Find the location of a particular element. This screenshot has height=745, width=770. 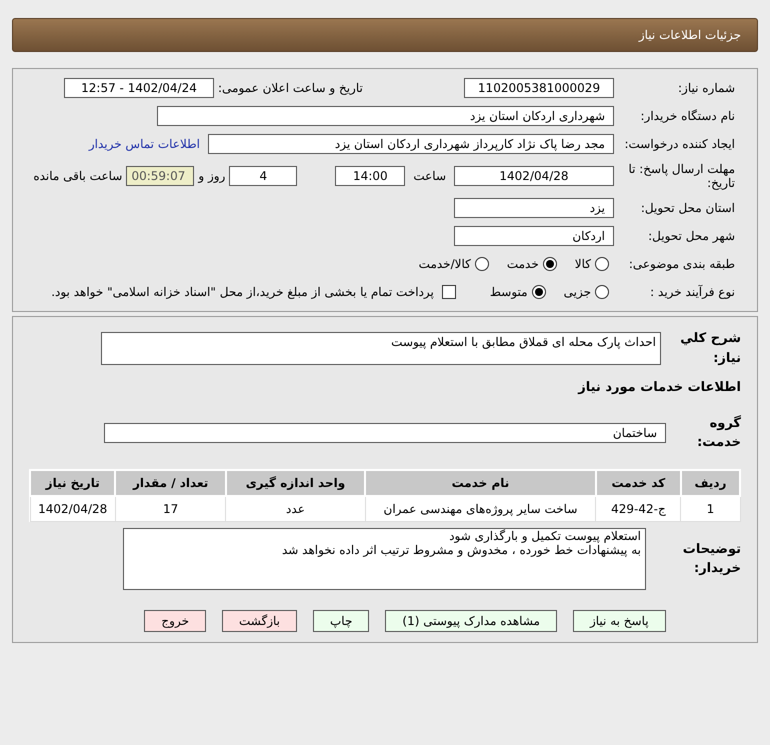

field-label: توضیحات خریدار: is located at coordinates (711, 559).